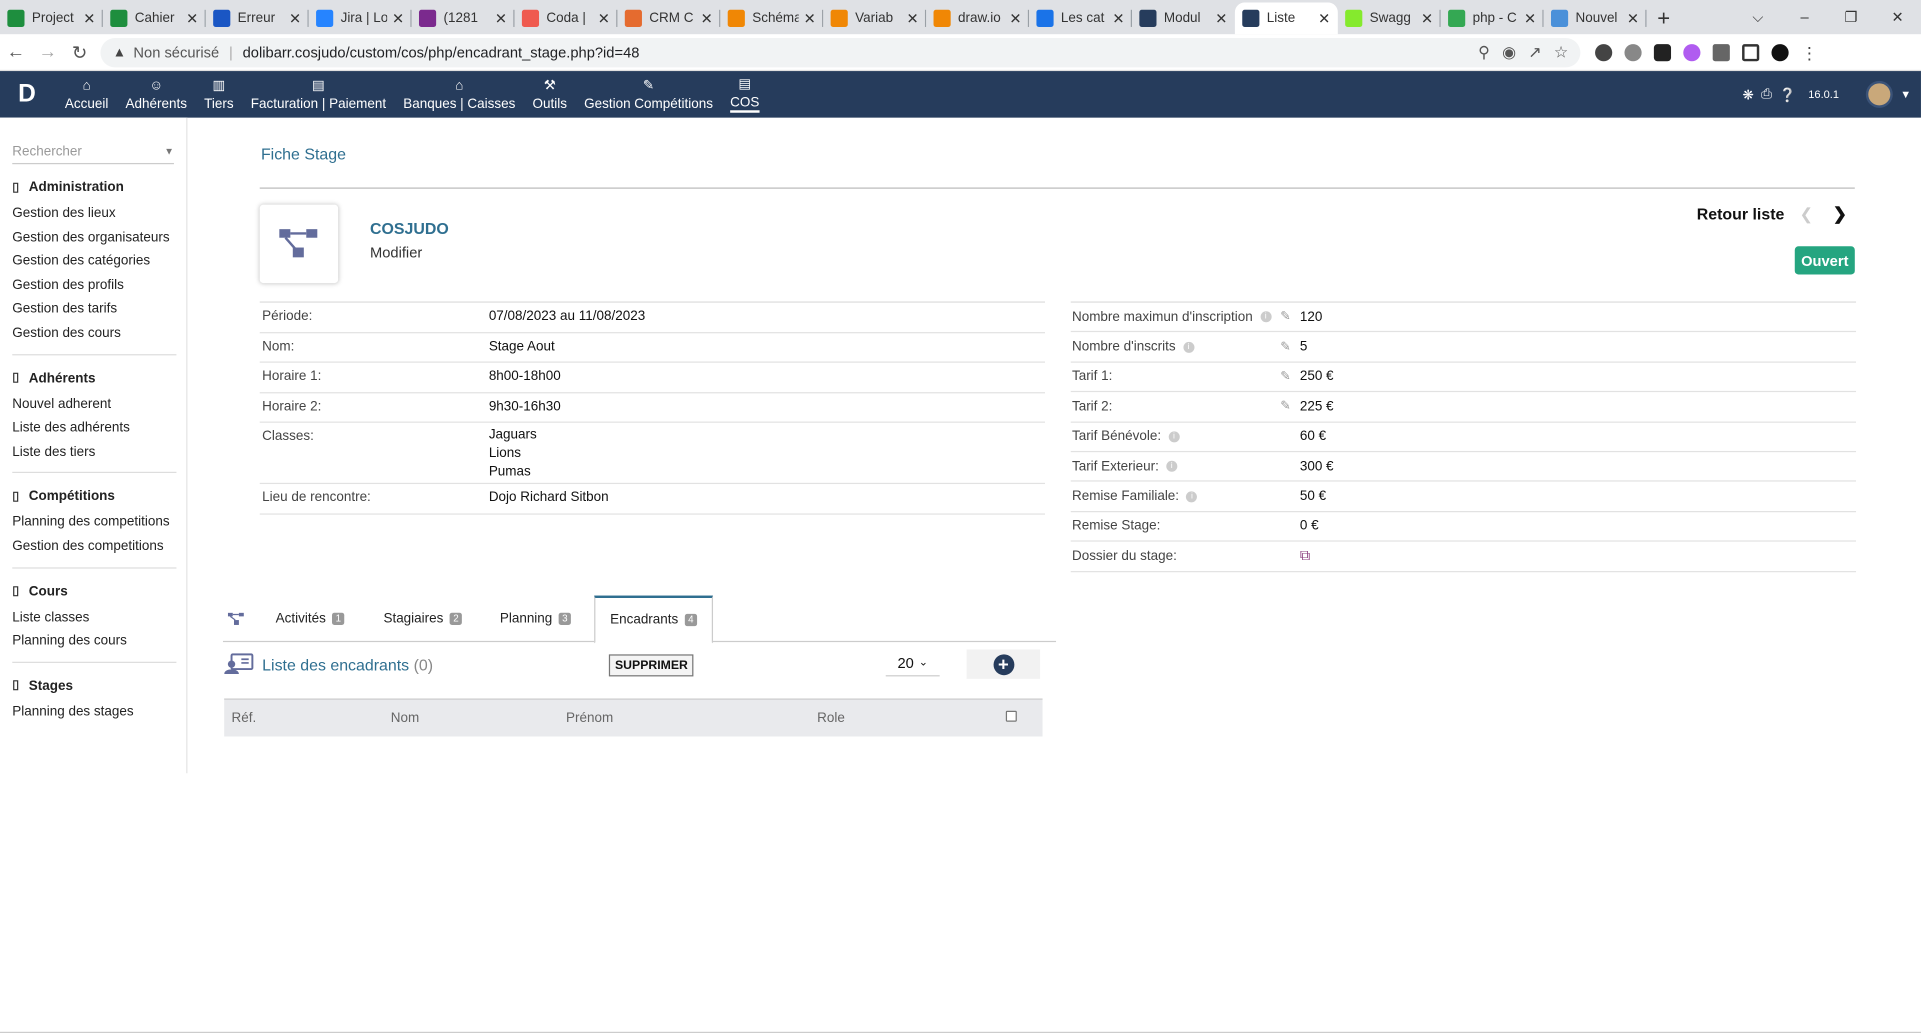 The width and height of the screenshot is (1921, 1033). What do you see at coordinates (154, 18) in the screenshot?
I see `browser-tab: Cahier ✕` at bounding box center [154, 18].